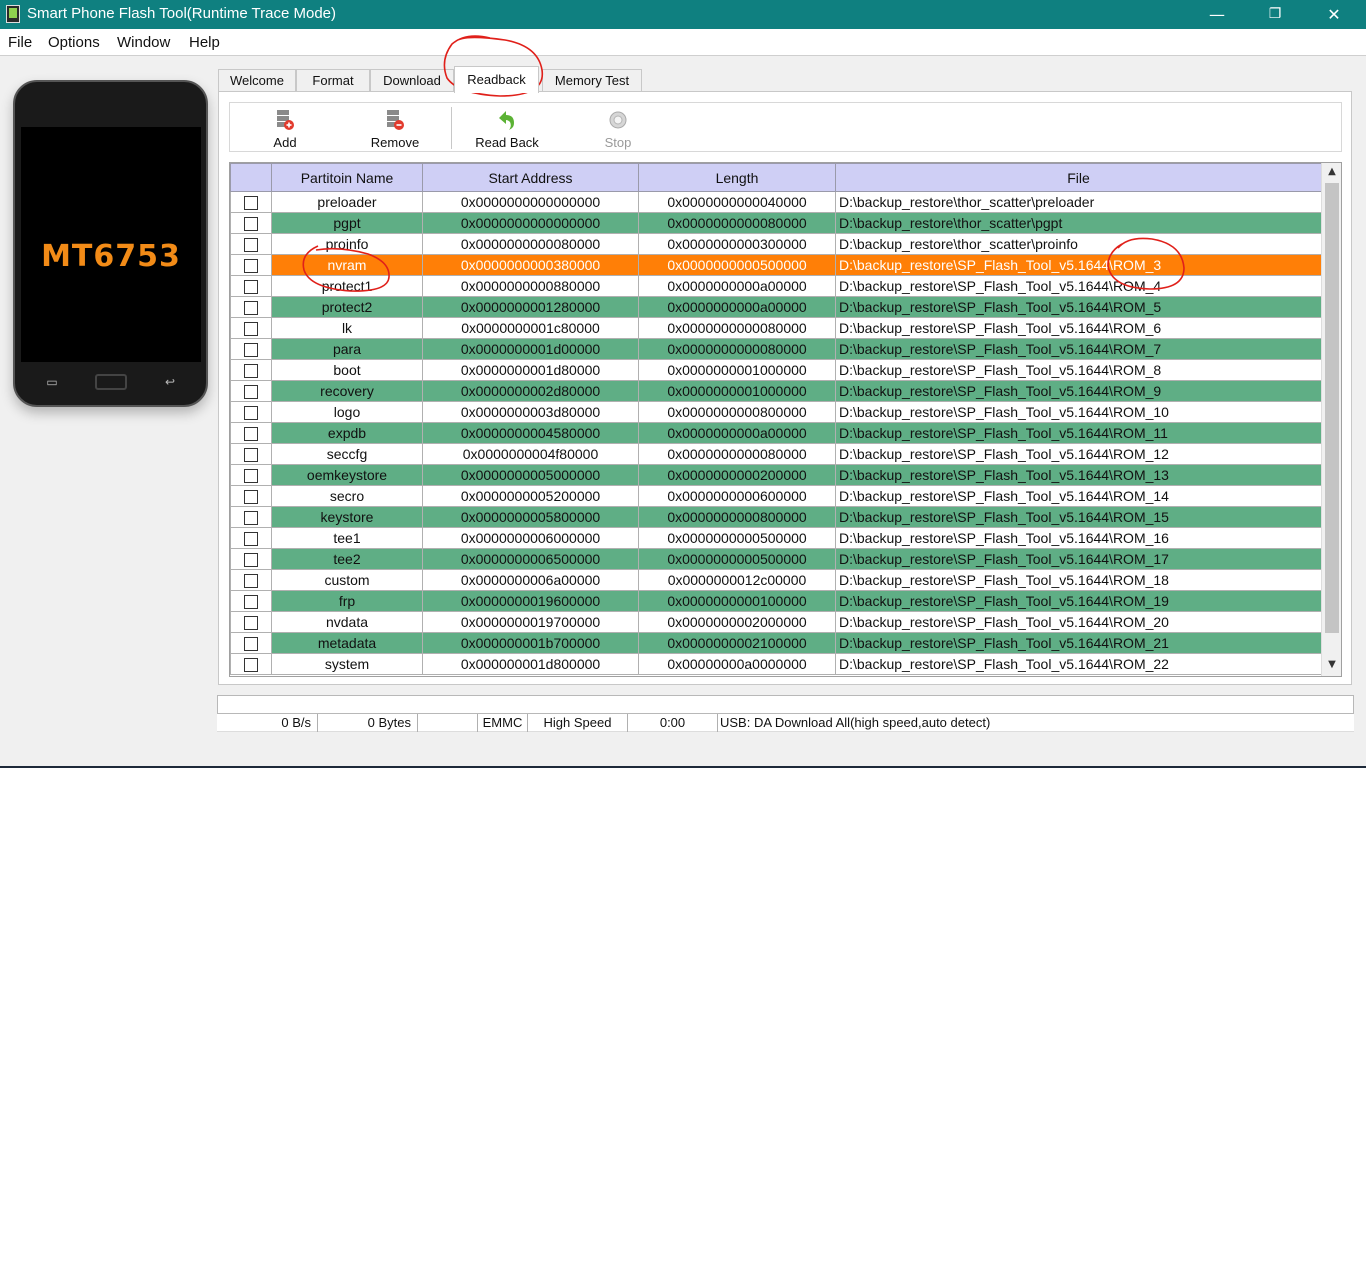 Image resolution: width=1366 pixels, height=1280 pixels. I want to click on tab-memory-test: Memory Test, so click(592, 80).